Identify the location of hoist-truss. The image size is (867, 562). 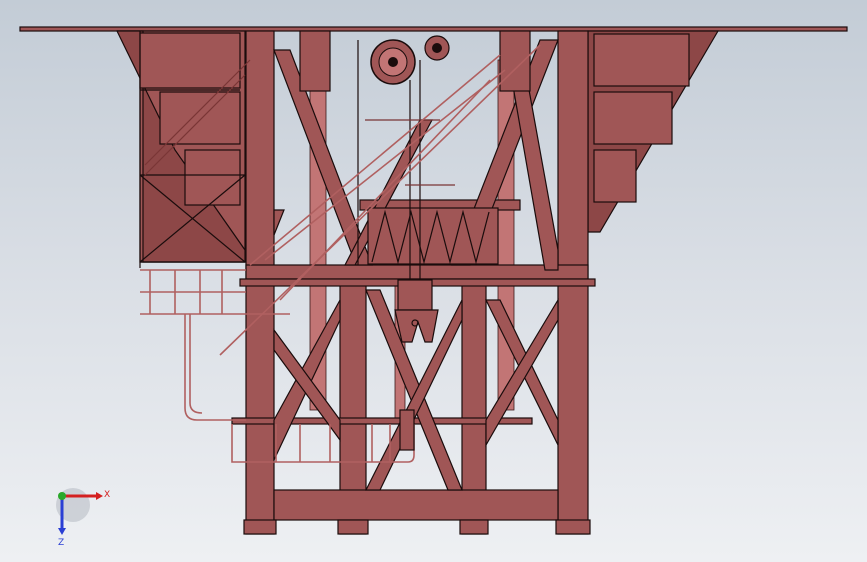
(433, 236).